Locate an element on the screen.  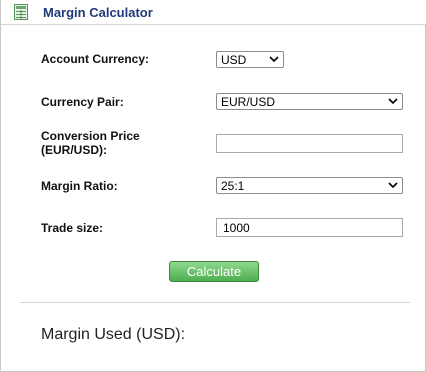
conversion-price-pair-label: (EUR/USD): is located at coordinates (74, 150).